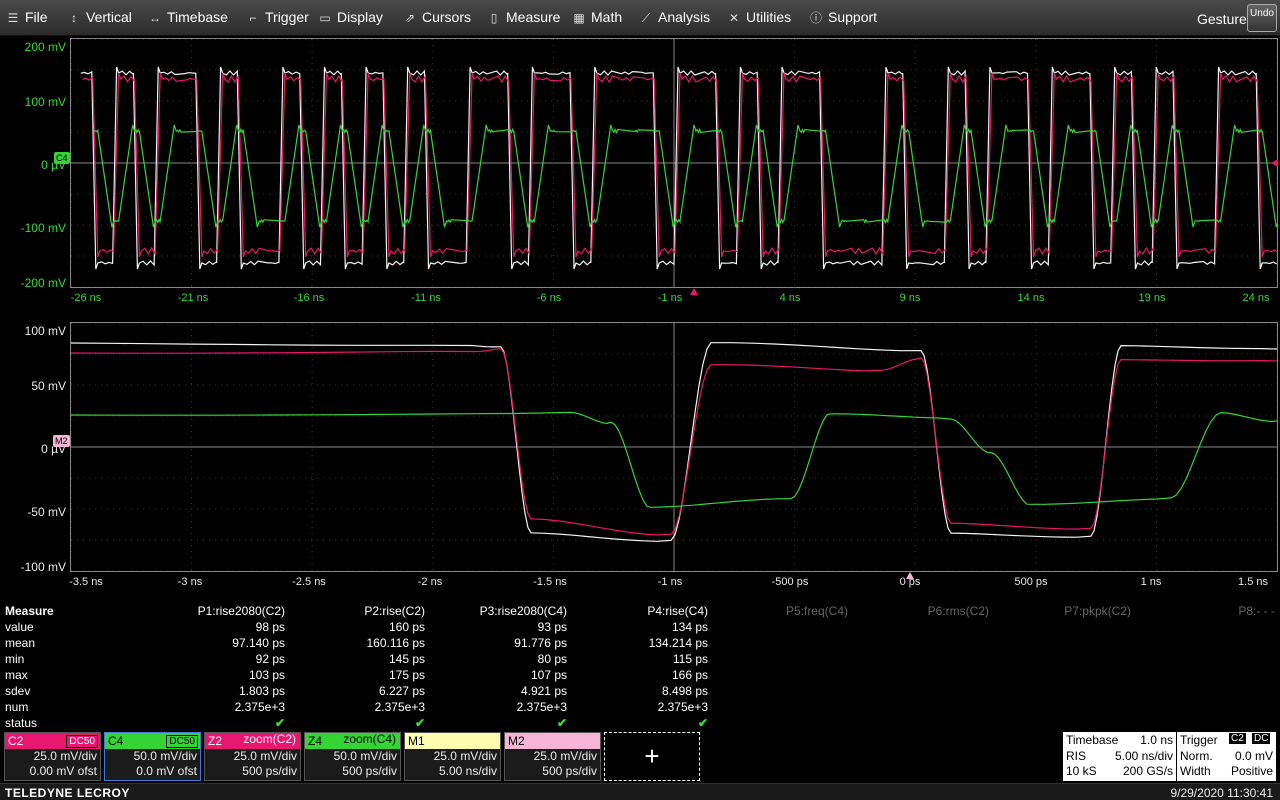  I want to click on menu-support: ⓘ Support, so click(843, 18).